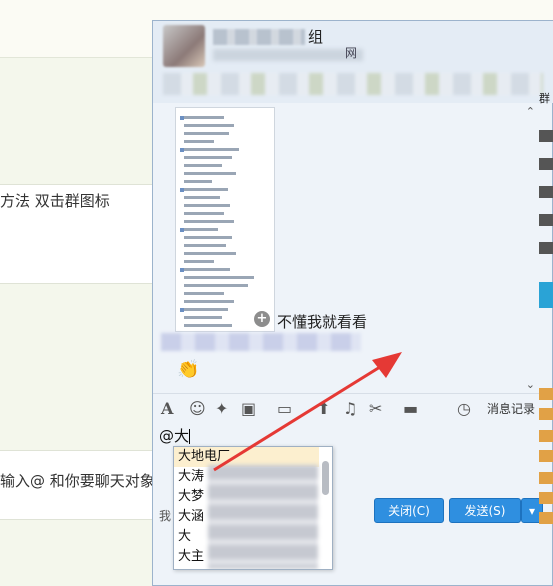  I want to click on arrow-head, so click(387, 365).